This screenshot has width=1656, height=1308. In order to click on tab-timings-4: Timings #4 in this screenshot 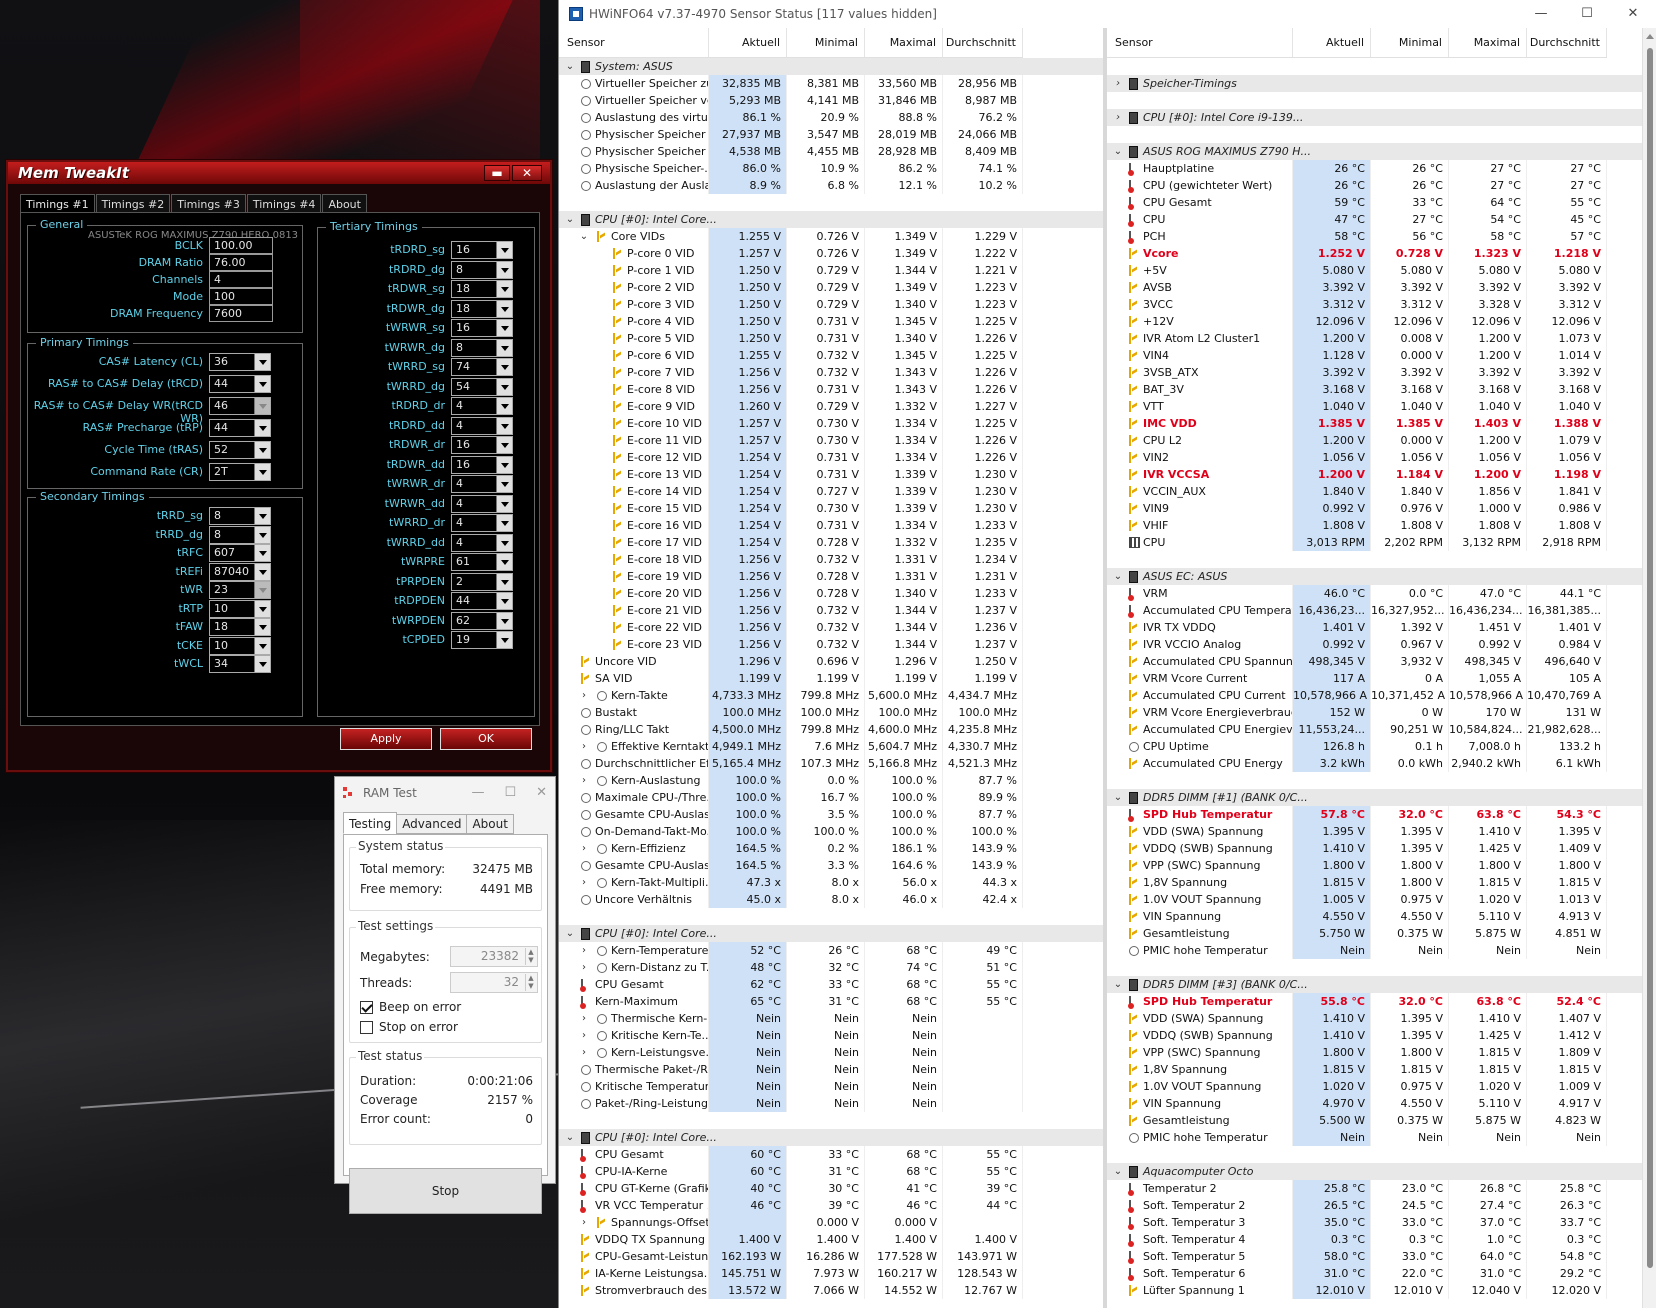, I will do `click(284, 204)`.